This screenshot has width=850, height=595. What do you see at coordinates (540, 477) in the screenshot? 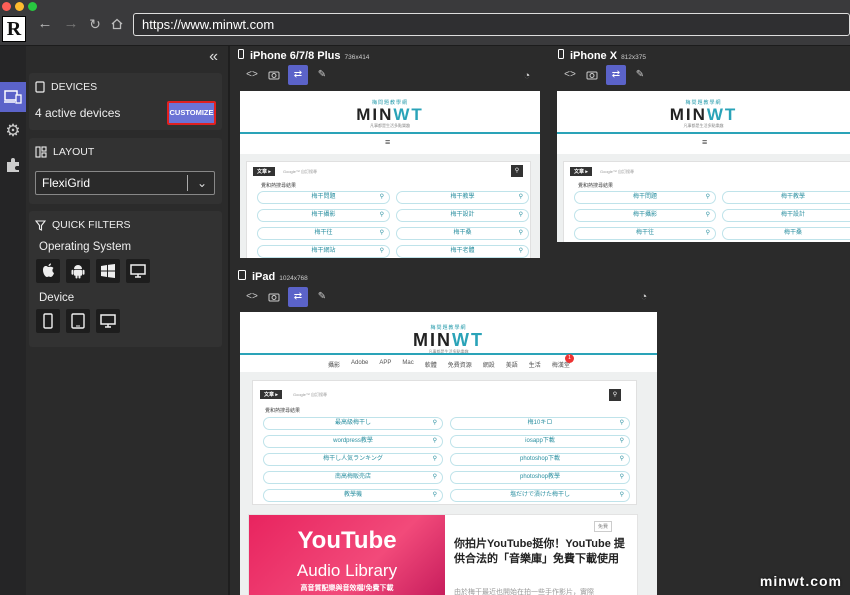
I see `search-pill: photoshop教學` at bounding box center [540, 477].